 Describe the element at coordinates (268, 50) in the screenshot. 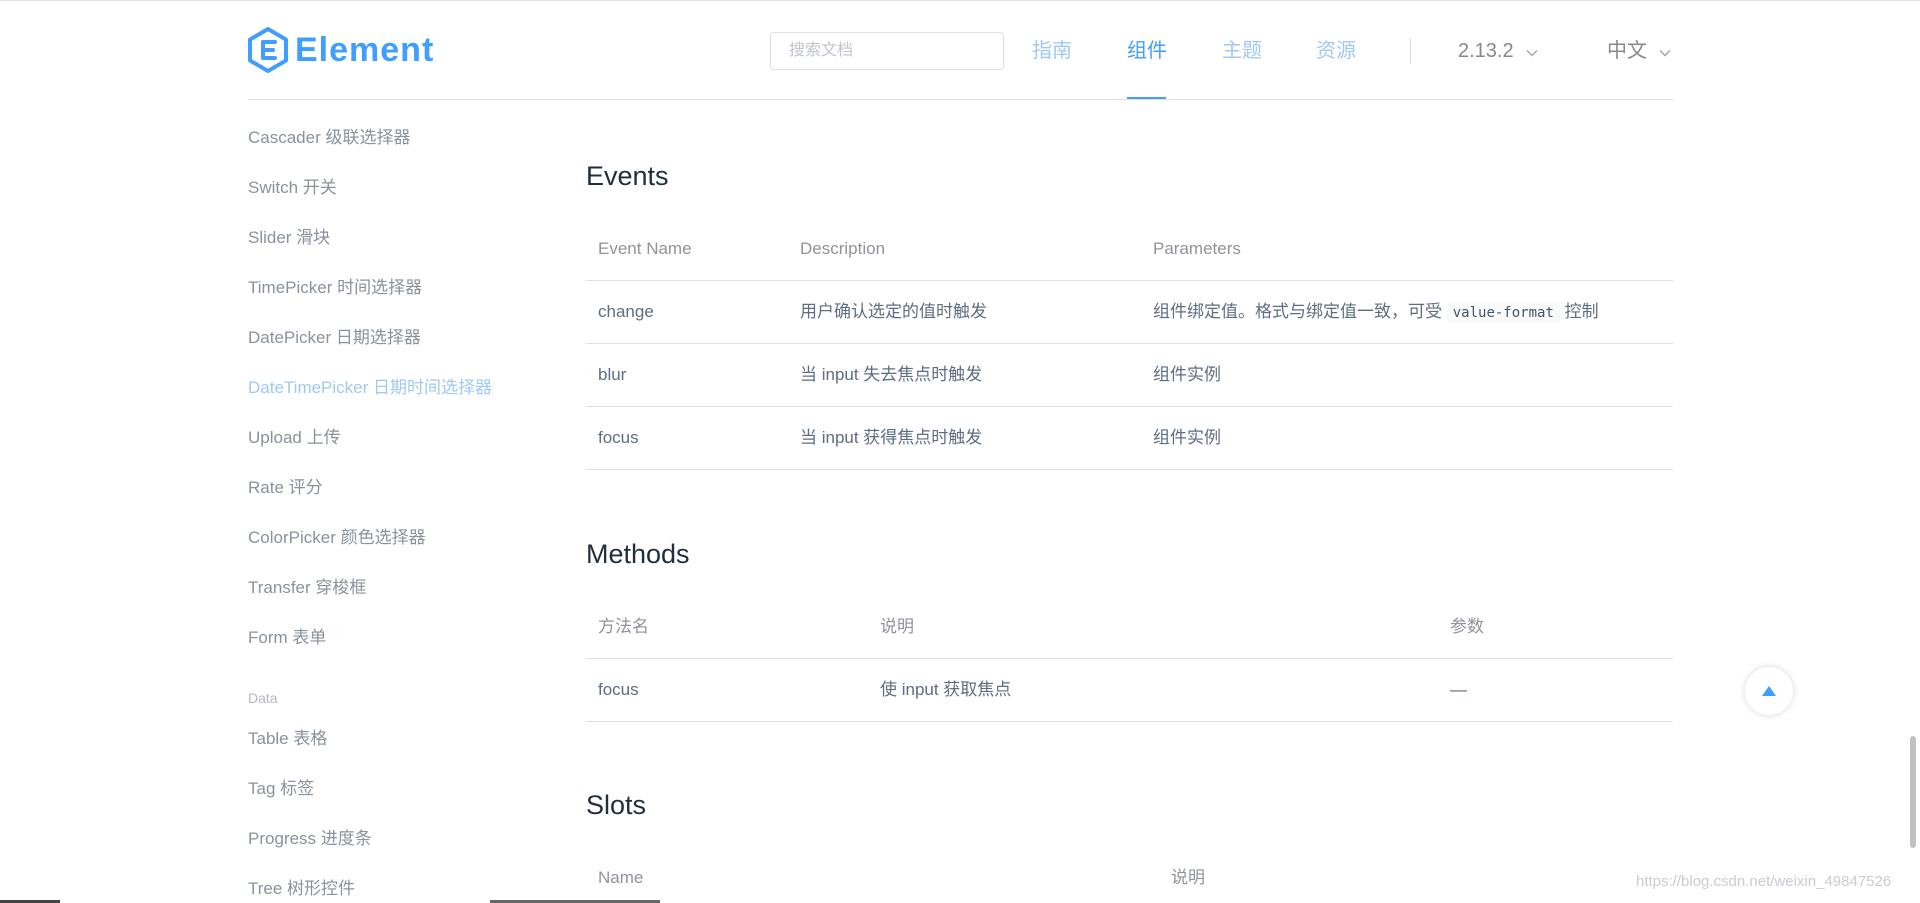

I see `element-logo-icon` at that location.